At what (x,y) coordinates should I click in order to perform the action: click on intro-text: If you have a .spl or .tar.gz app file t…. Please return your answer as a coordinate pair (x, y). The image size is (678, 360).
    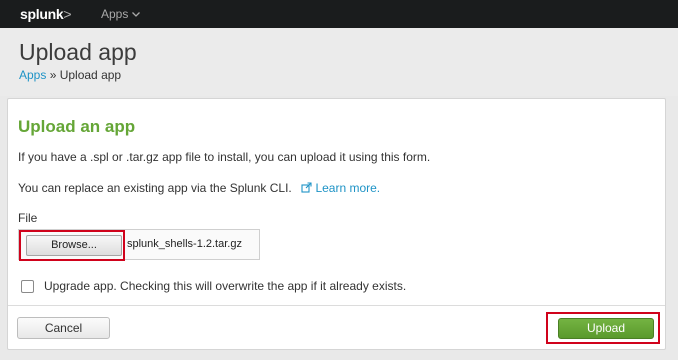
    Looking at the image, I should click on (224, 157).